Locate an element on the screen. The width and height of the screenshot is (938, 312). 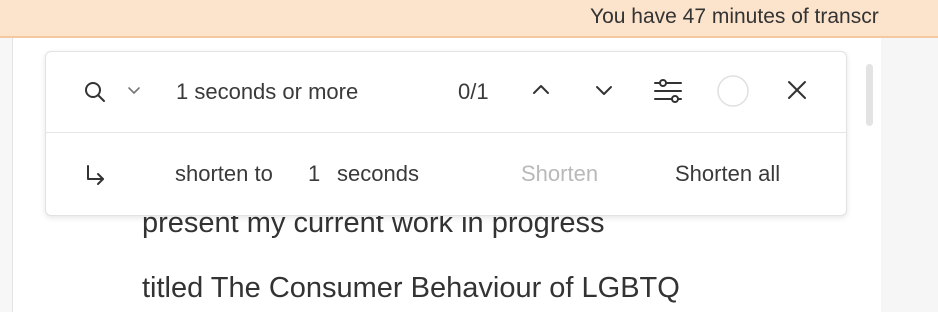
search-mode-dropdown is located at coordinates (134, 92).